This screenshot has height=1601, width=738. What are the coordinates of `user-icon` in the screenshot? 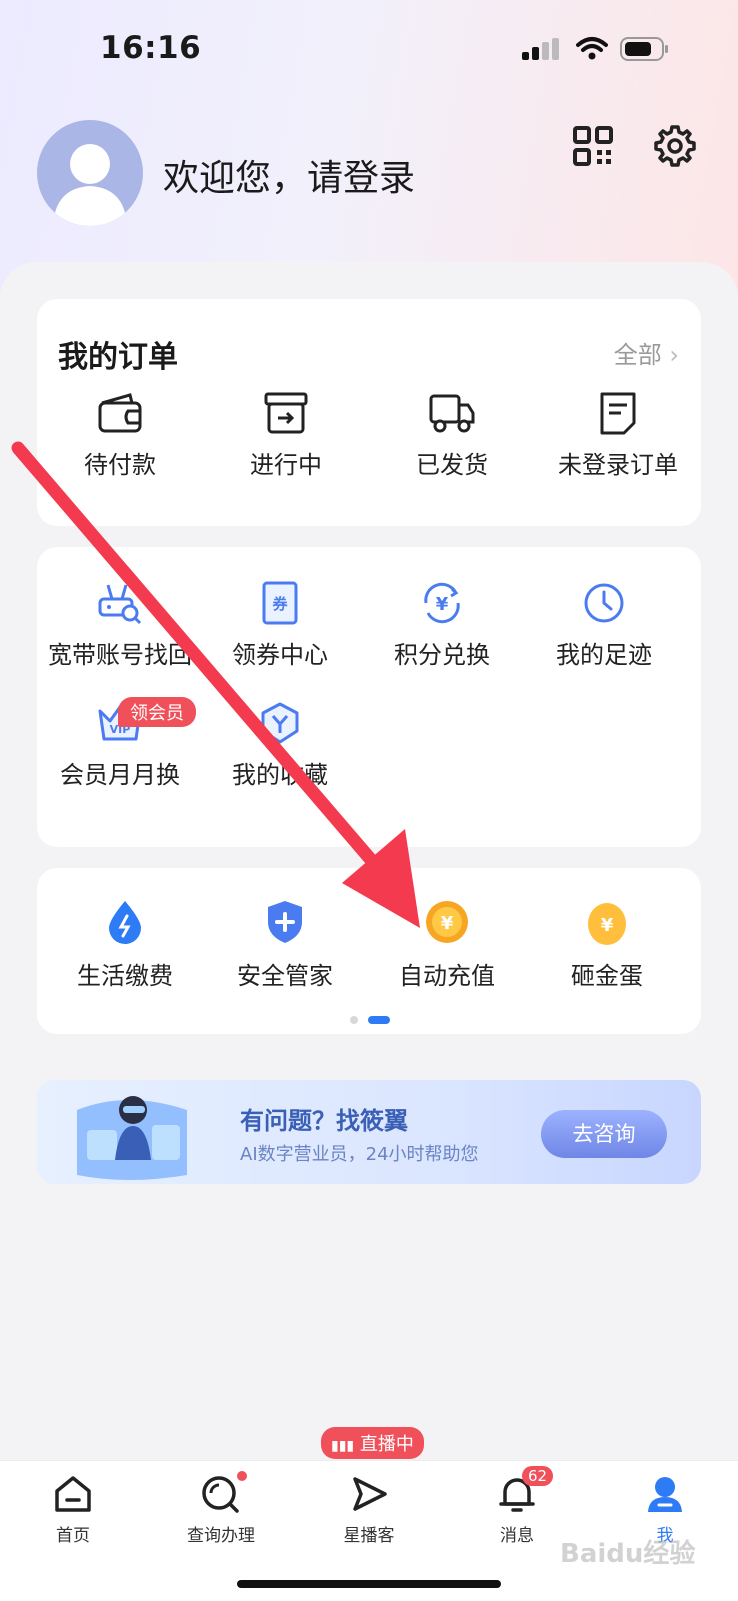 It's located at (665, 1494).